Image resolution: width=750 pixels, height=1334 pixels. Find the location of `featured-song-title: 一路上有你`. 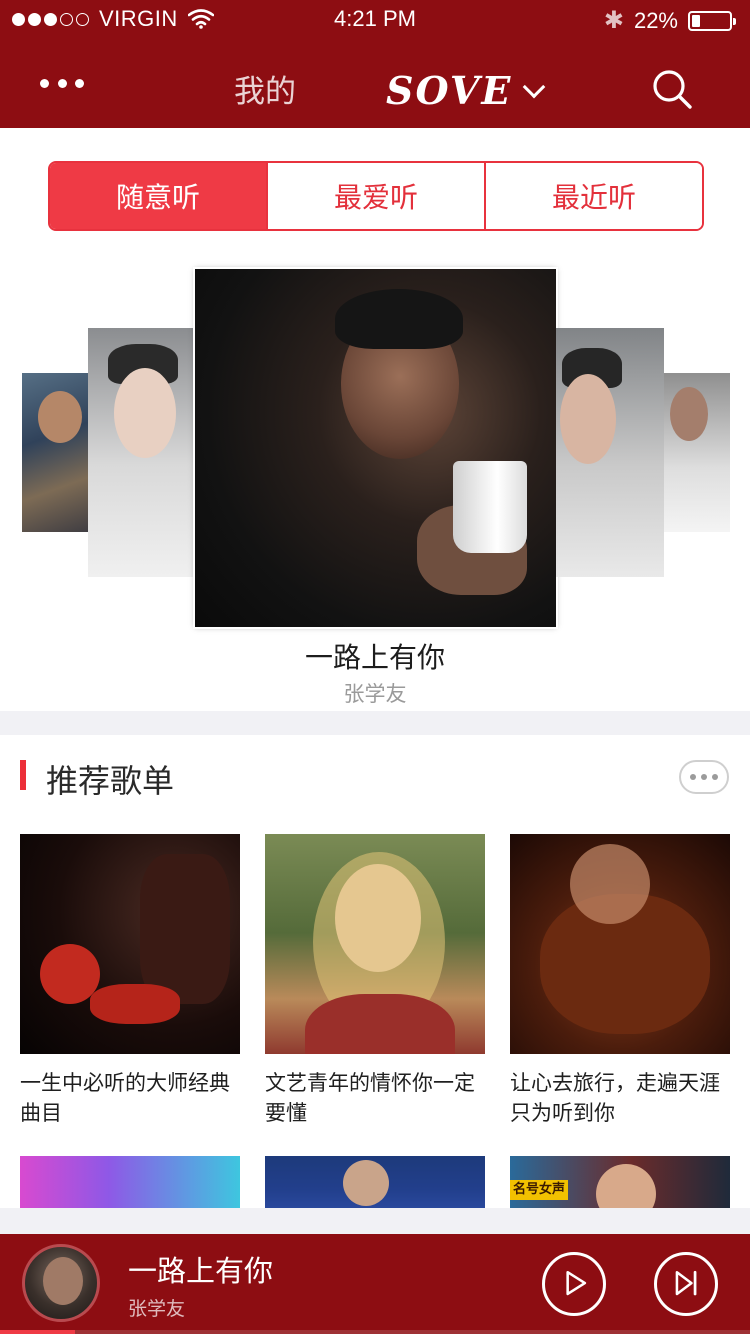

featured-song-title: 一路上有你 is located at coordinates (374, 657).